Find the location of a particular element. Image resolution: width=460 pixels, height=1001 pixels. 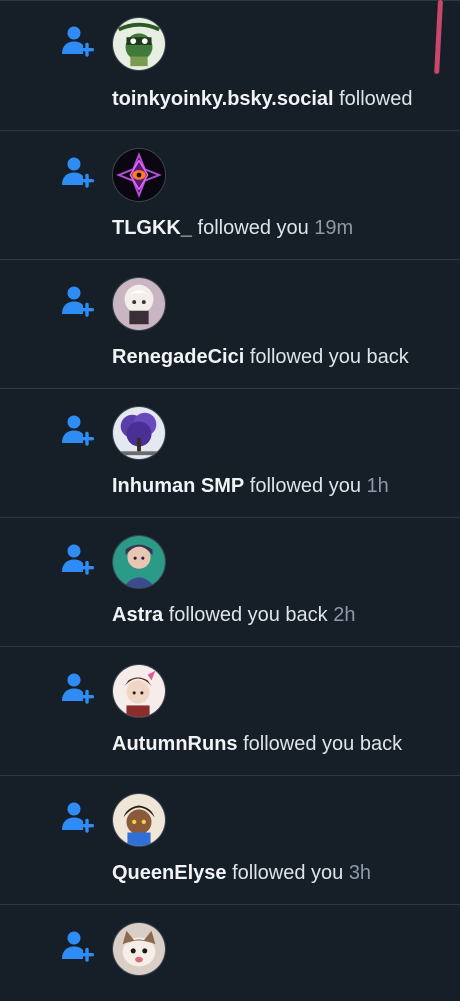

notification-item: QueenElyse followed you 3h is located at coordinates (230, 840).